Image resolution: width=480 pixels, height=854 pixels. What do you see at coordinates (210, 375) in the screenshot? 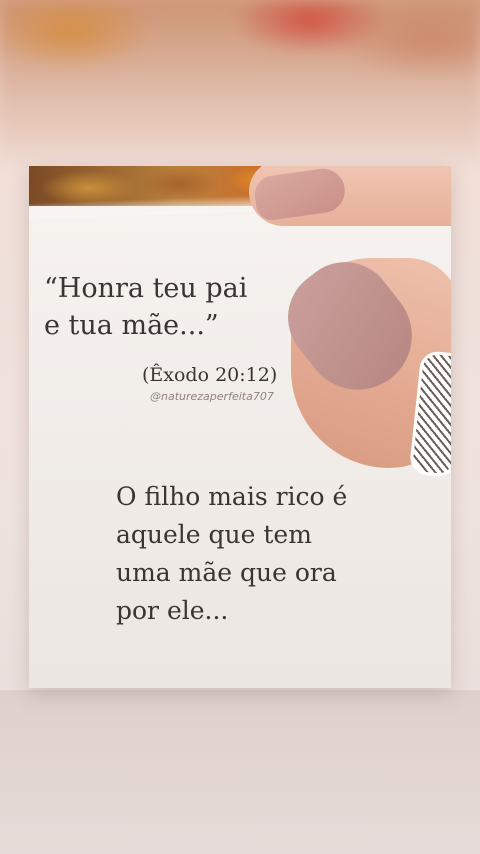
I see `quote-reference: (Êxodo 20:12)` at bounding box center [210, 375].